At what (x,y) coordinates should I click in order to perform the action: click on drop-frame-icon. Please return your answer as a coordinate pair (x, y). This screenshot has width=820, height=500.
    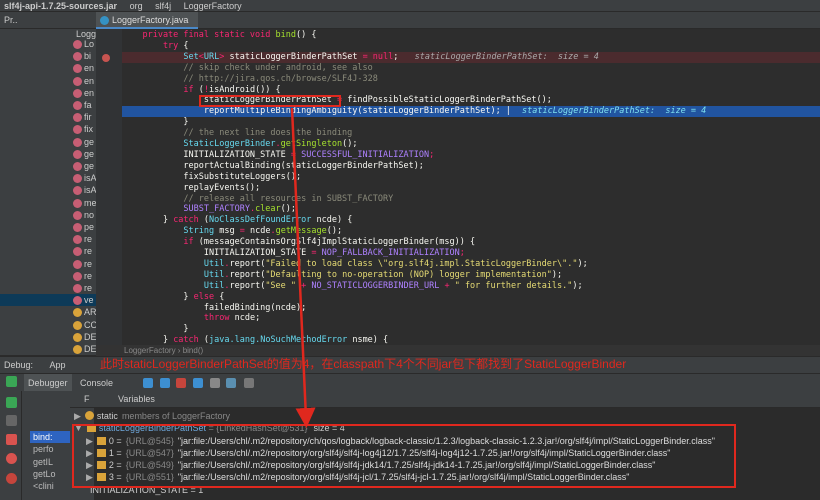
    Looking at the image, I should click on (215, 383).